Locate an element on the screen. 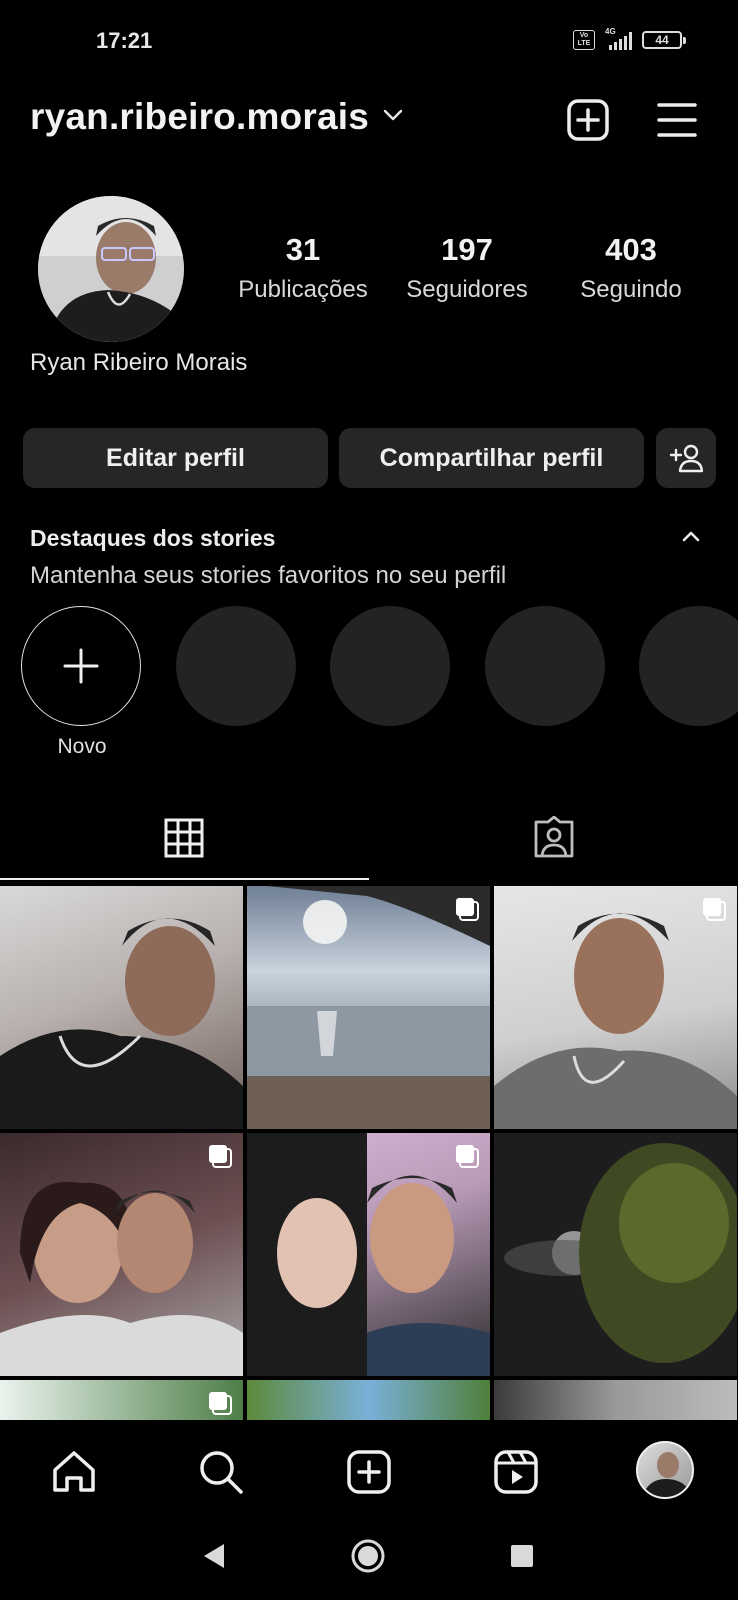 The image size is (738, 1600). volte-icon: Vo LTE is located at coordinates (584, 40).